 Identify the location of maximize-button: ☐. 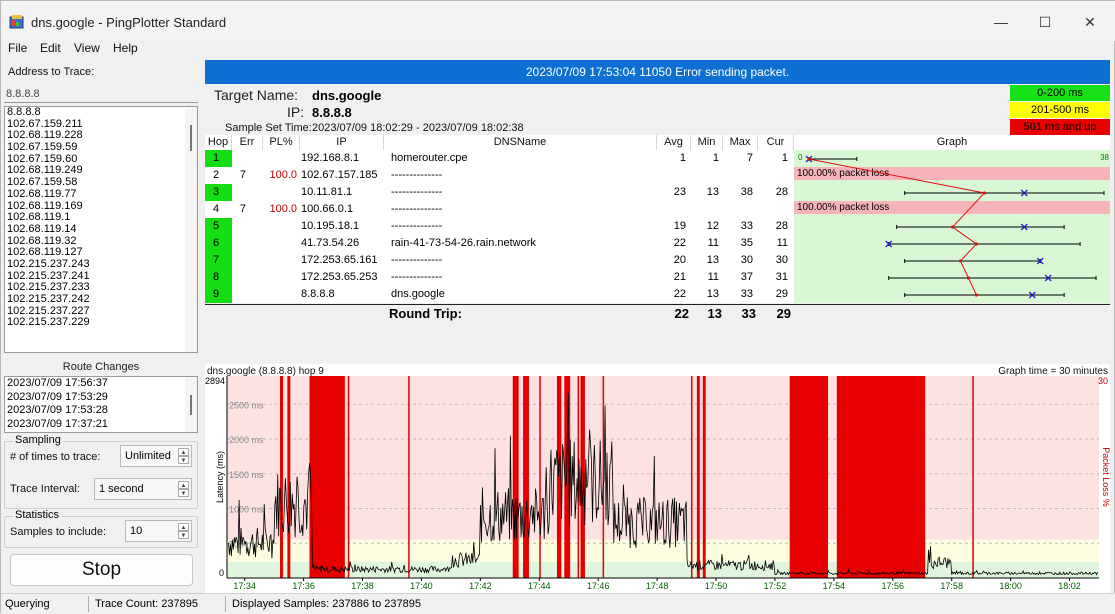
(1045, 22).